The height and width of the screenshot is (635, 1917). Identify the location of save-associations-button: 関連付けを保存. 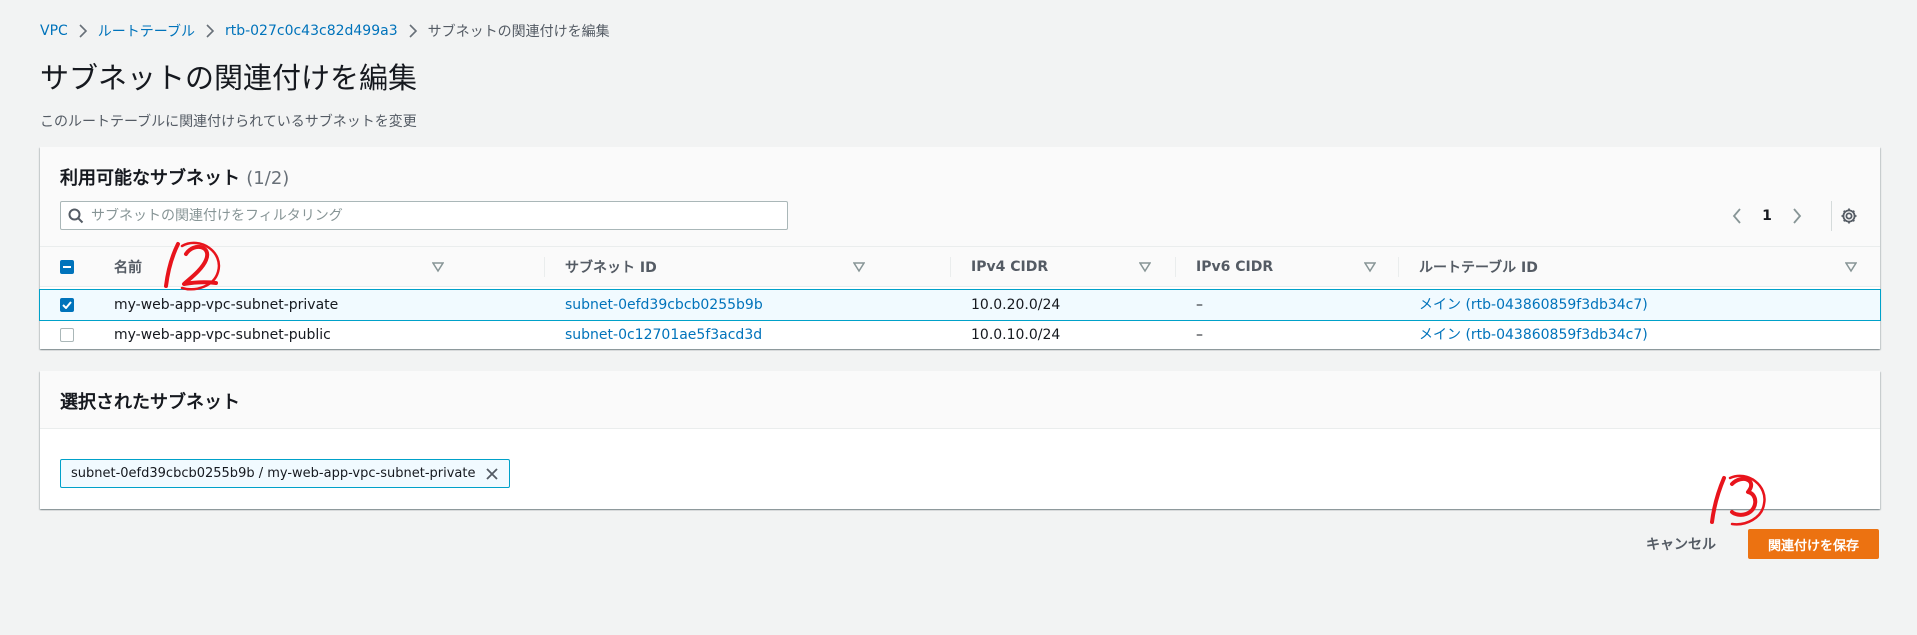
(1813, 544).